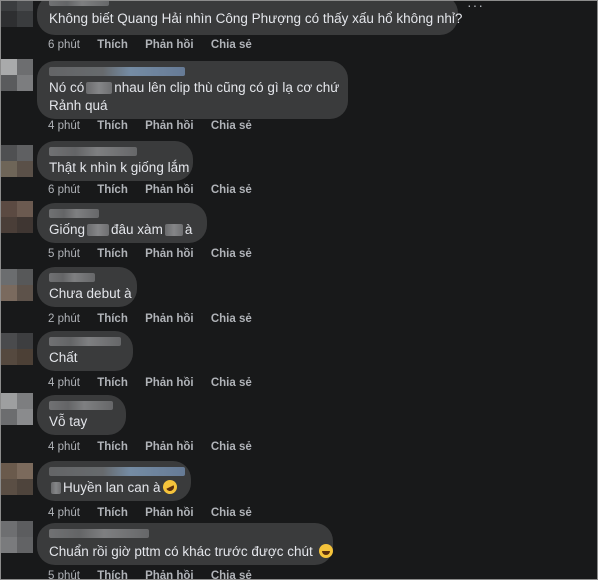 The height and width of the screenshot is (580, 598). What do you see at coordinates (299, 359) in the screenshot?
I see `comment-item: Chất 4 phút Thích Phản hồi Chia sẻ` at bounding box center [299, 359].